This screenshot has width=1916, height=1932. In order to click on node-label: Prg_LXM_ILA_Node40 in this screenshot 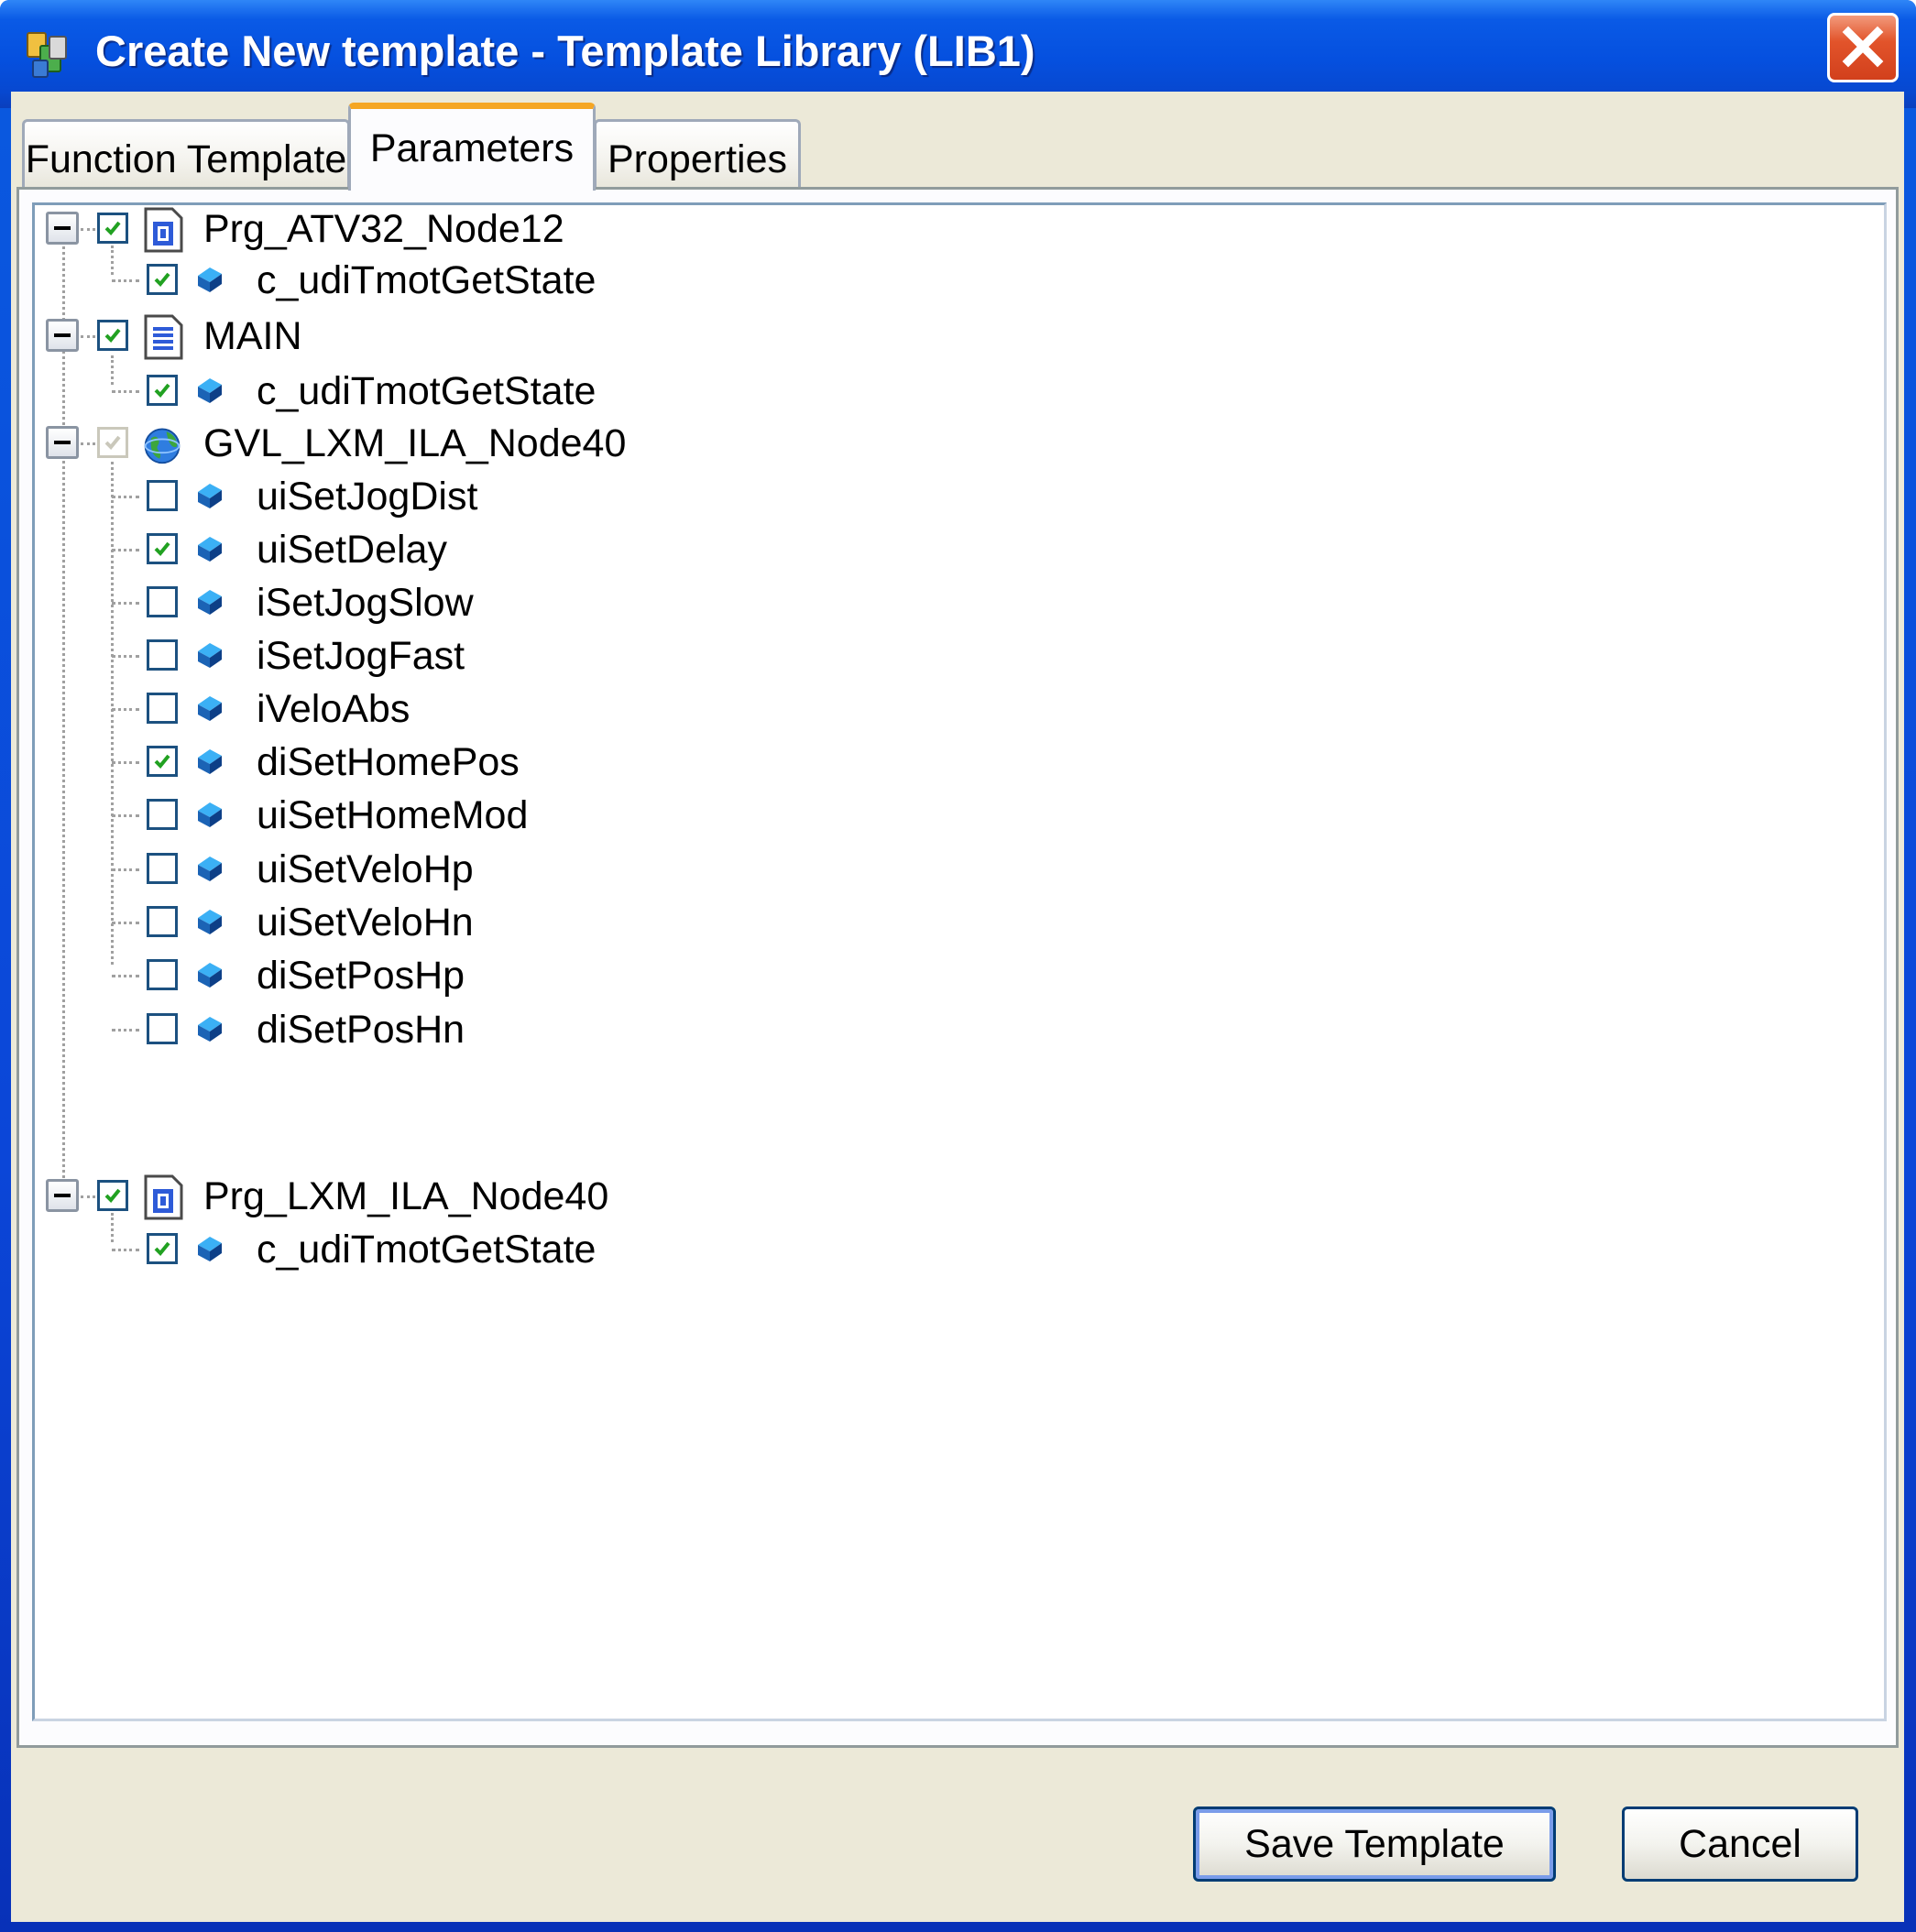, I will do `click(406, 1196)`.